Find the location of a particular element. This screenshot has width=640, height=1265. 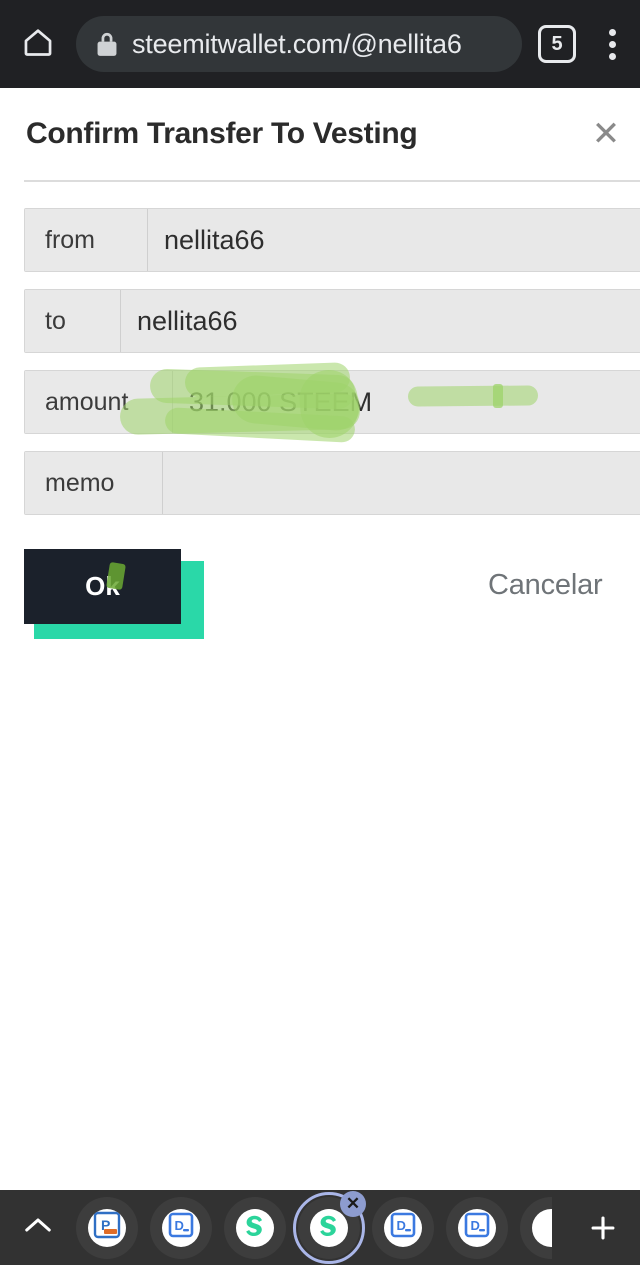

overflow-menu-button is located at coordinates (612, 44).